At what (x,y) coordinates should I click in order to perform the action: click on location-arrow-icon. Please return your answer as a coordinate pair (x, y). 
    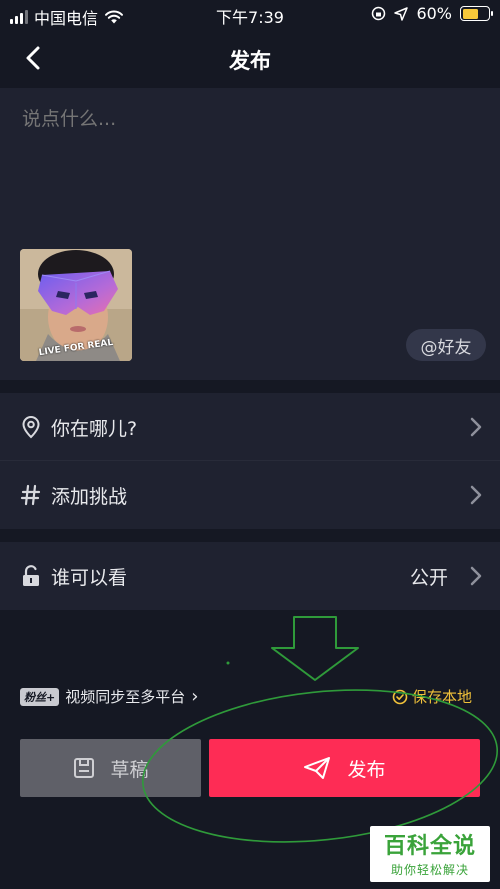
    Looking at the image, I should click on (401, 13).